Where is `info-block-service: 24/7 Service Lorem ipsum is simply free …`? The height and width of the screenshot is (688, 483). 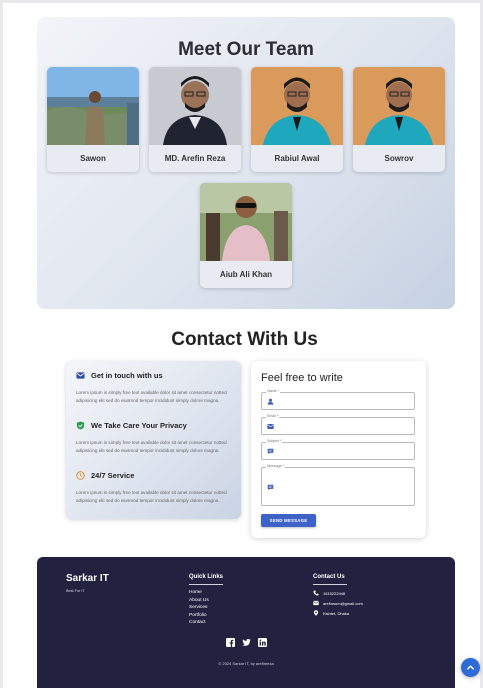
info-block-service: 24/7 Service Lorem ipsum is simply free … is located at coordinates (156, 488).